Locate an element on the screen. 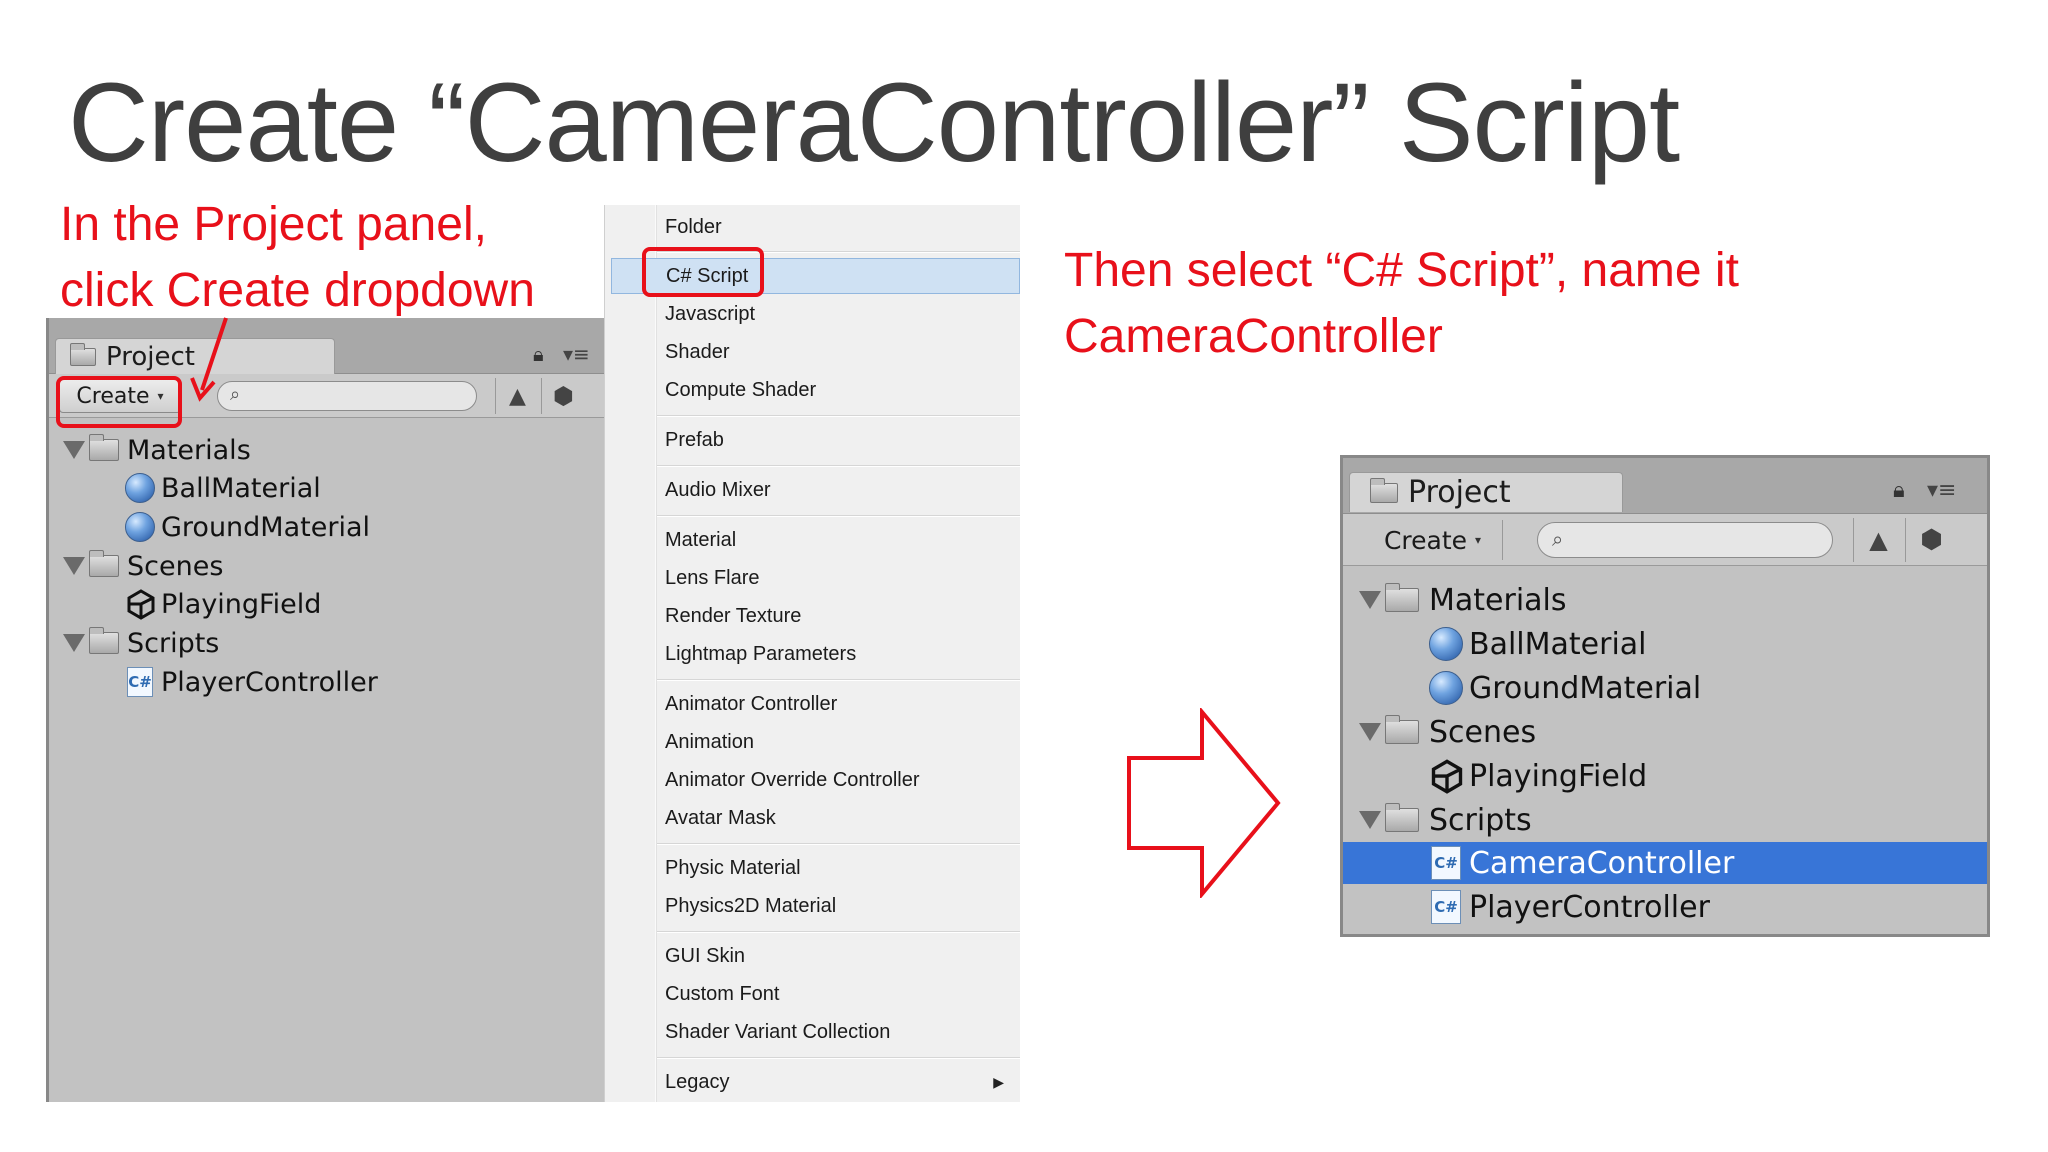 The height and width of the screenshot is (1152, 2048). create-button-highlight is located at coordinates (119, 402).